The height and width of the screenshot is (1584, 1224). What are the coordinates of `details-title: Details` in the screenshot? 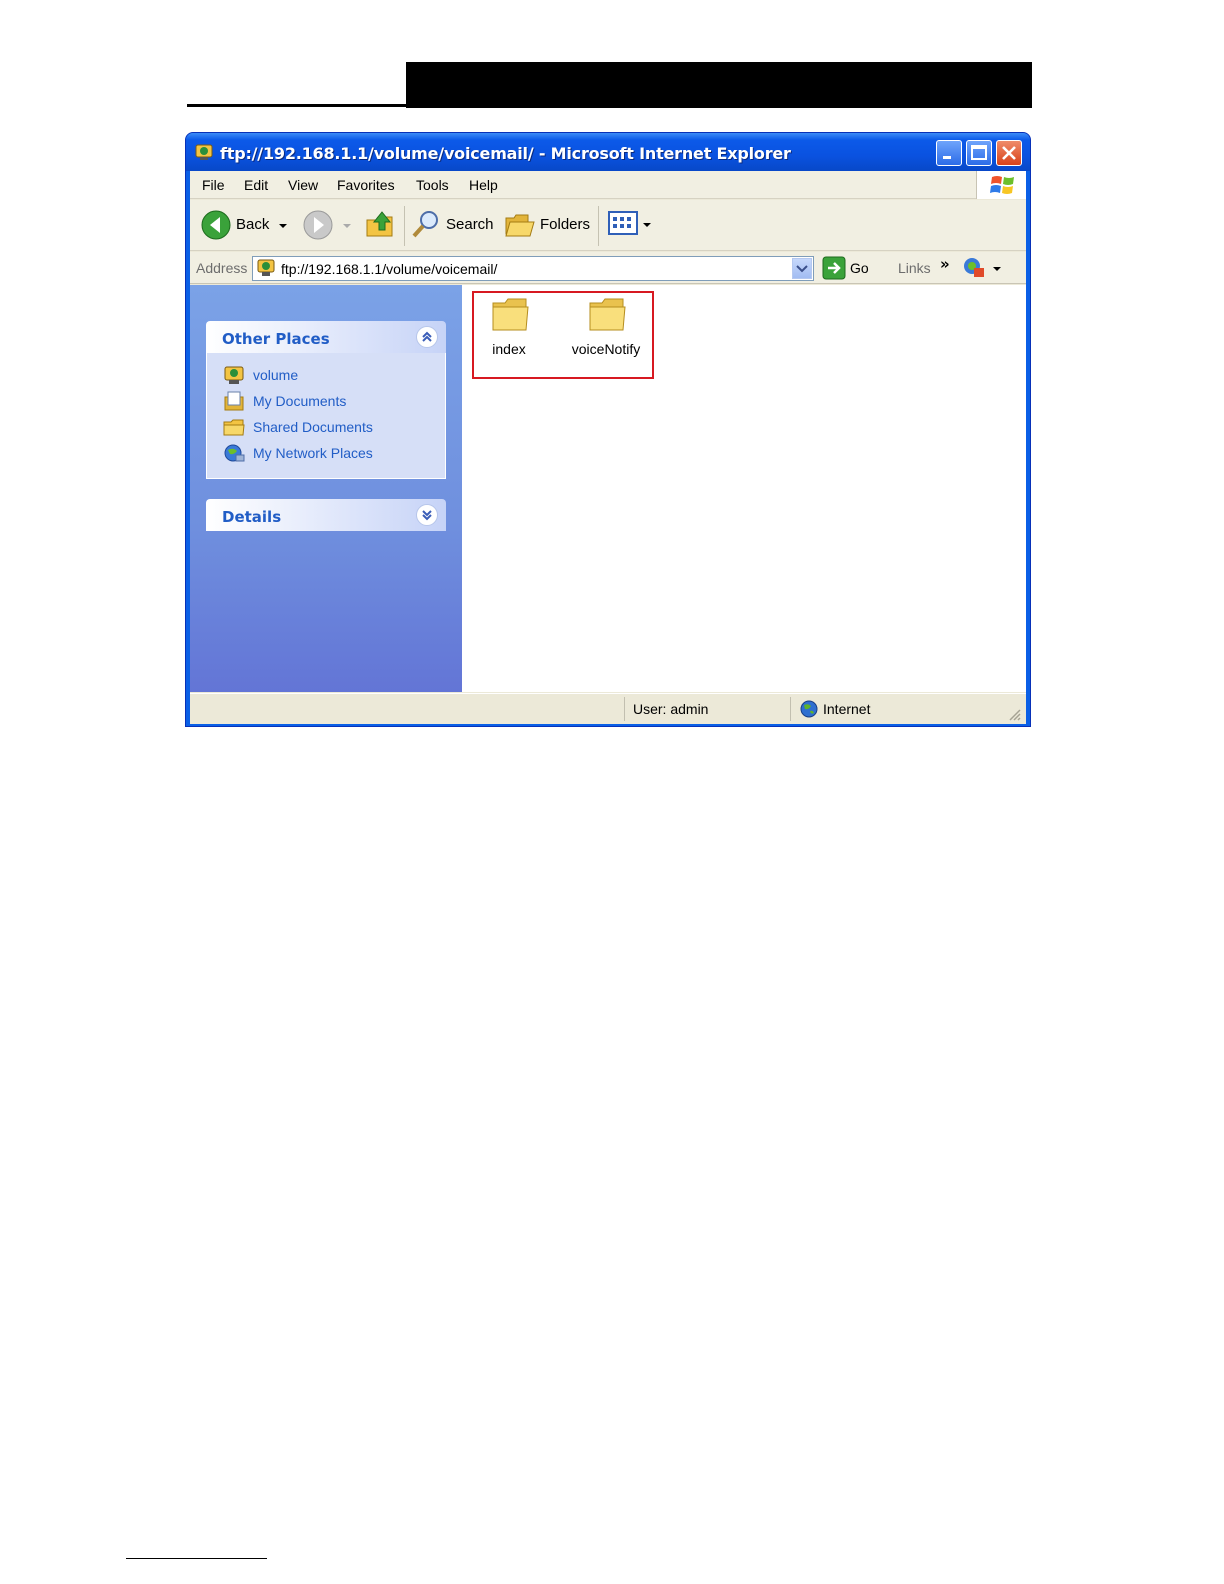 It's located at (252, 517).